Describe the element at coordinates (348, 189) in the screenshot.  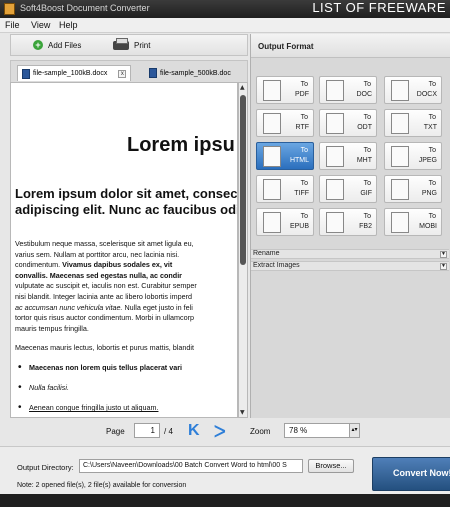
I see `format-gif-button: To GIF` at that location.